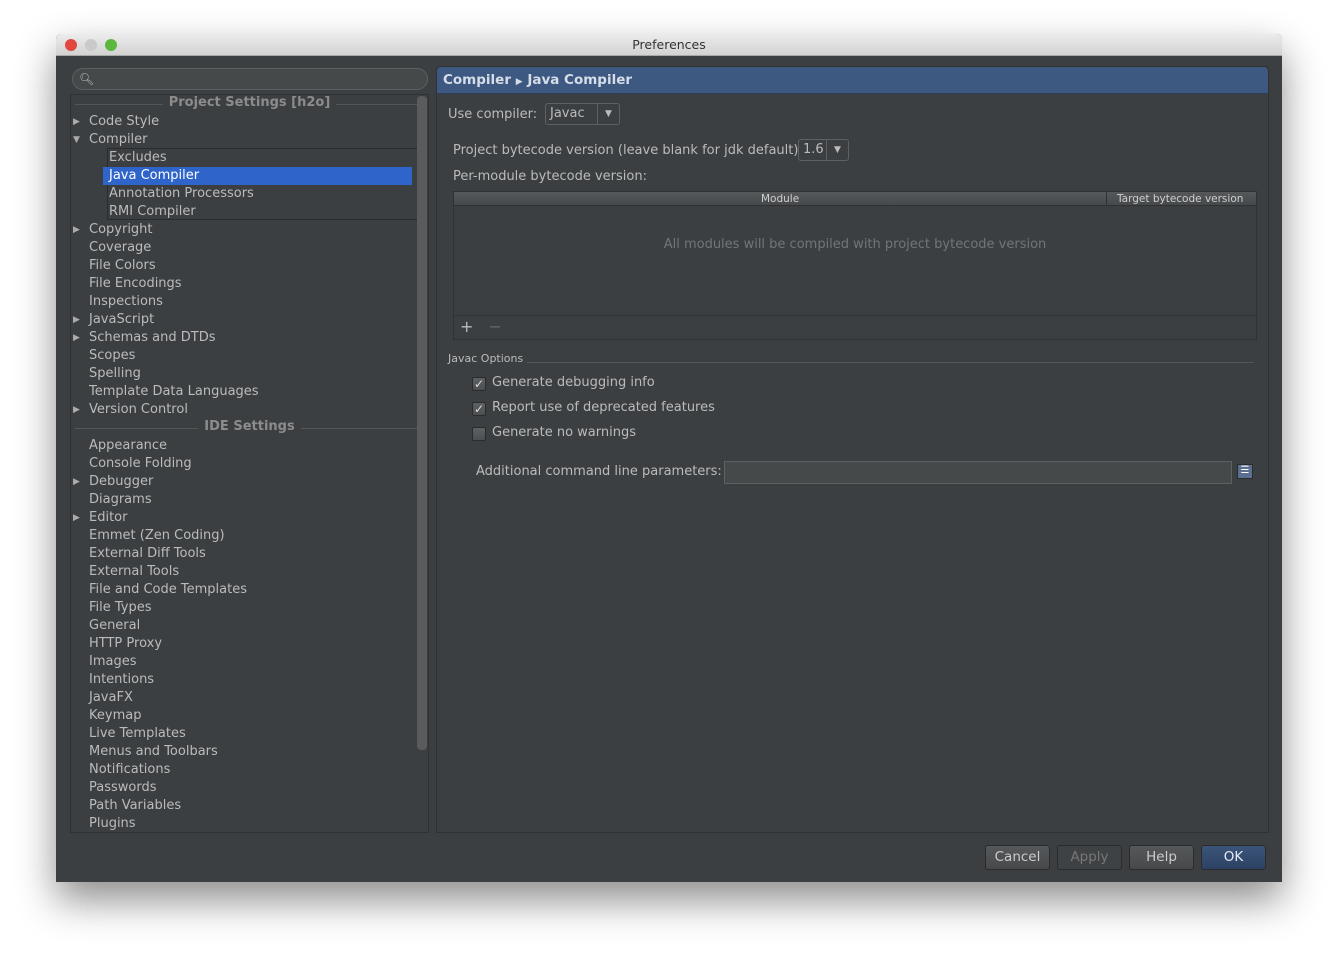  I want to click on tree-item-diagrams: Diagrams, so click(120, 500).